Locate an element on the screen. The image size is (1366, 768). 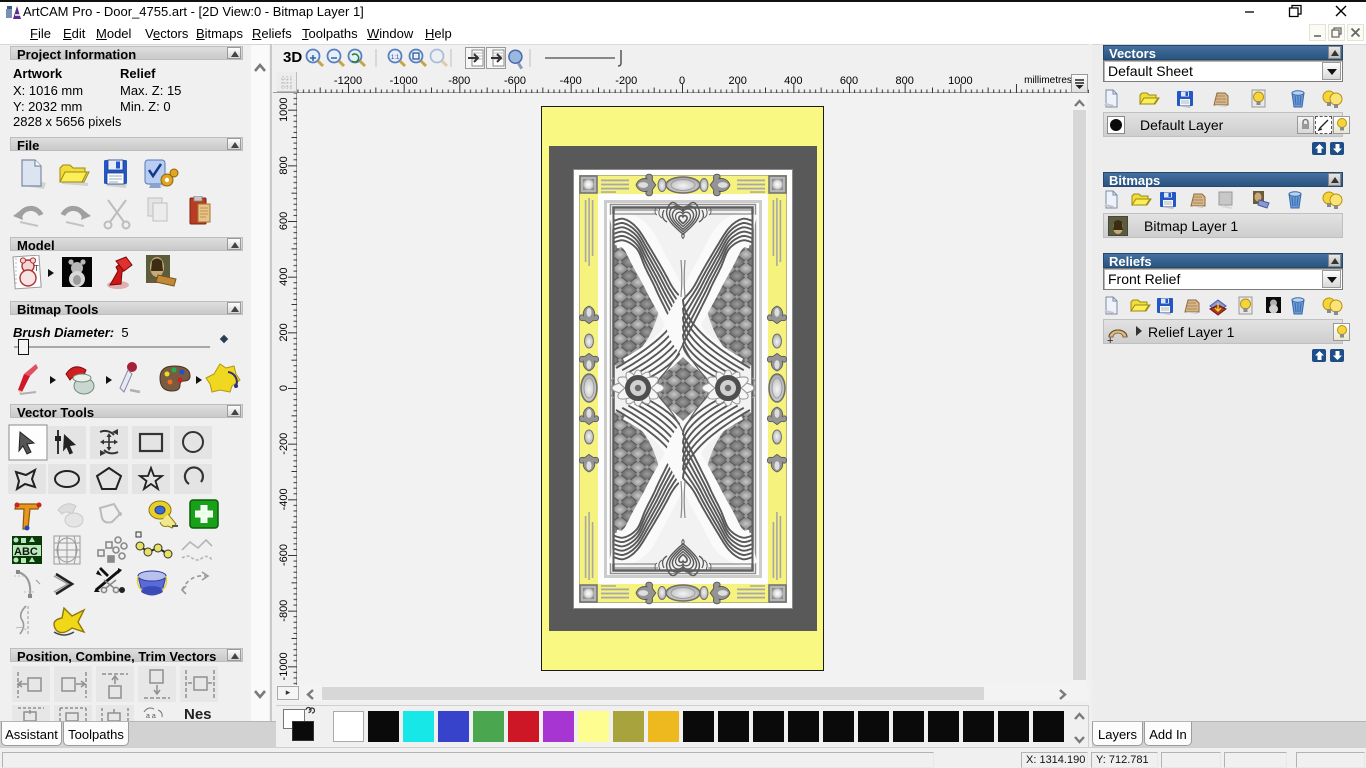
svg-text: -1200 is located at coordinates (348, 81).